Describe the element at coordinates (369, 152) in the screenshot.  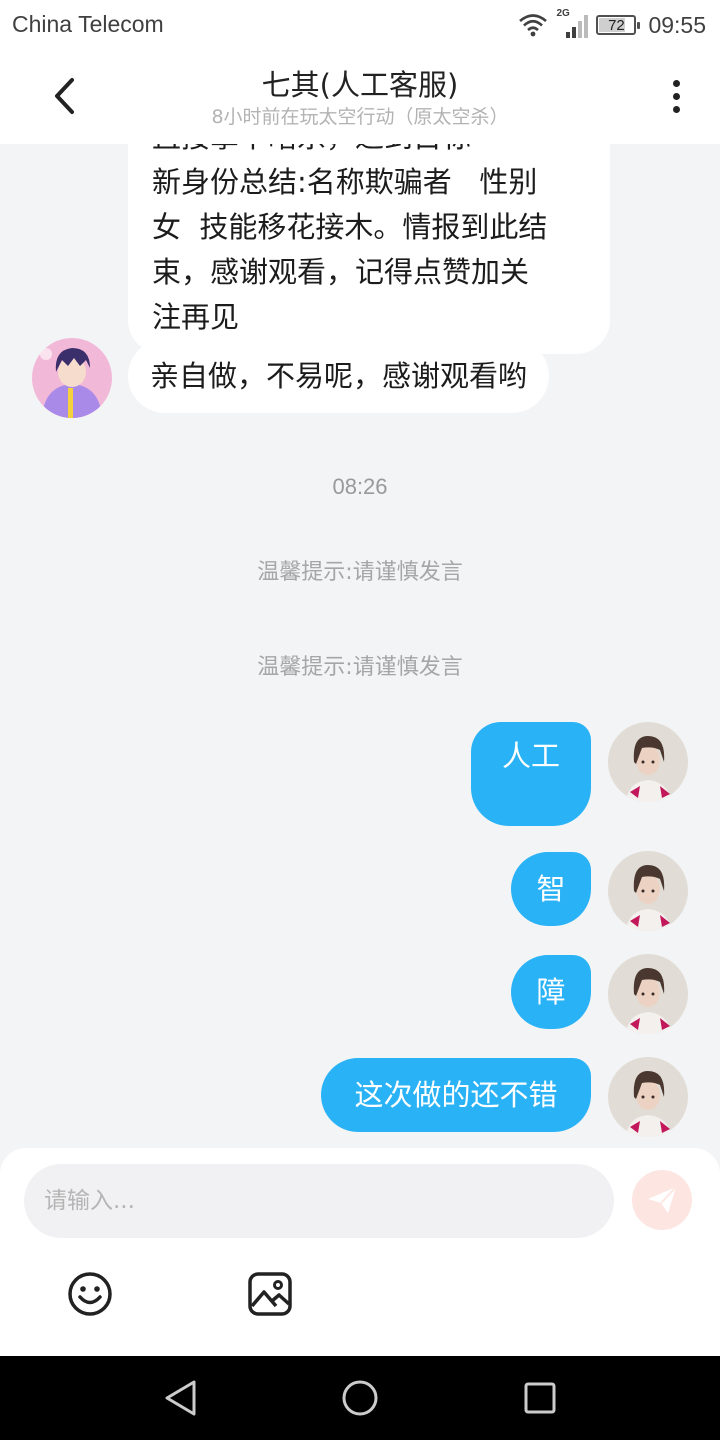
I see `message-line: 直接拿下暗杀，达到目标` at that location.